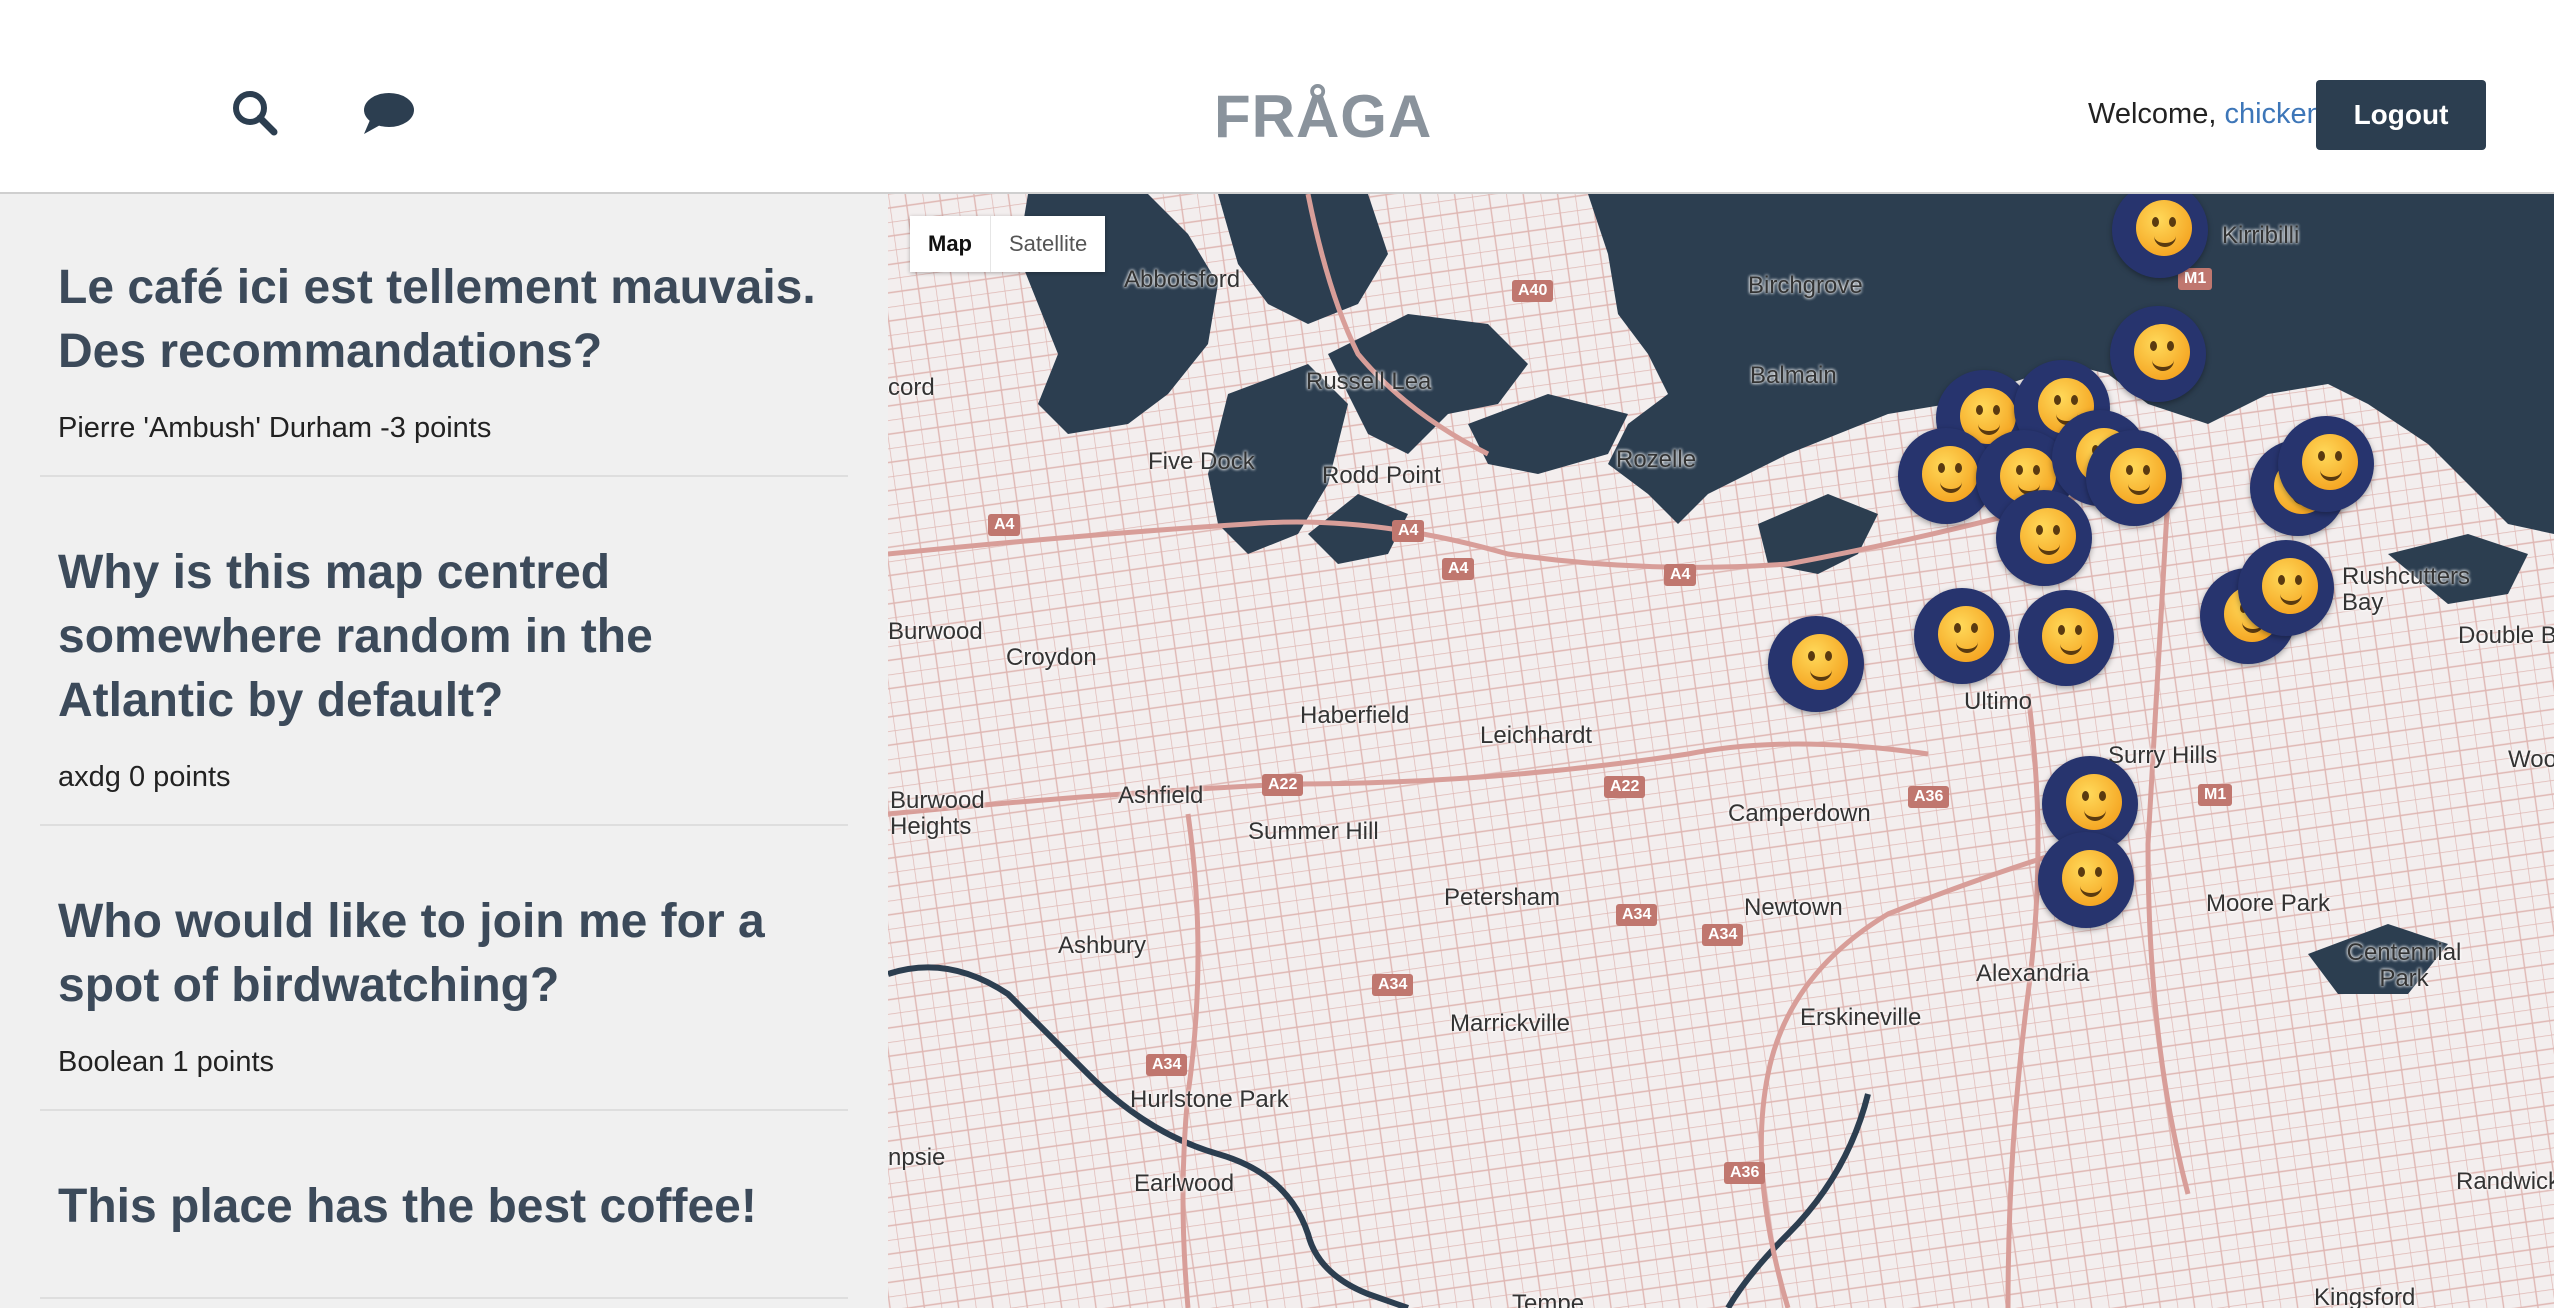 This screenshot has height=1308, width=2554. I want to click on map-place-label: Woollahra, so click(2531, 759).